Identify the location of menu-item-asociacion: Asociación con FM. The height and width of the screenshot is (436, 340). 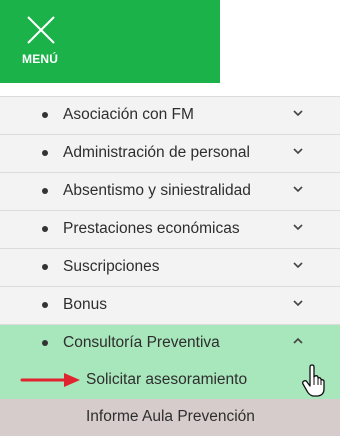
(170, 115).